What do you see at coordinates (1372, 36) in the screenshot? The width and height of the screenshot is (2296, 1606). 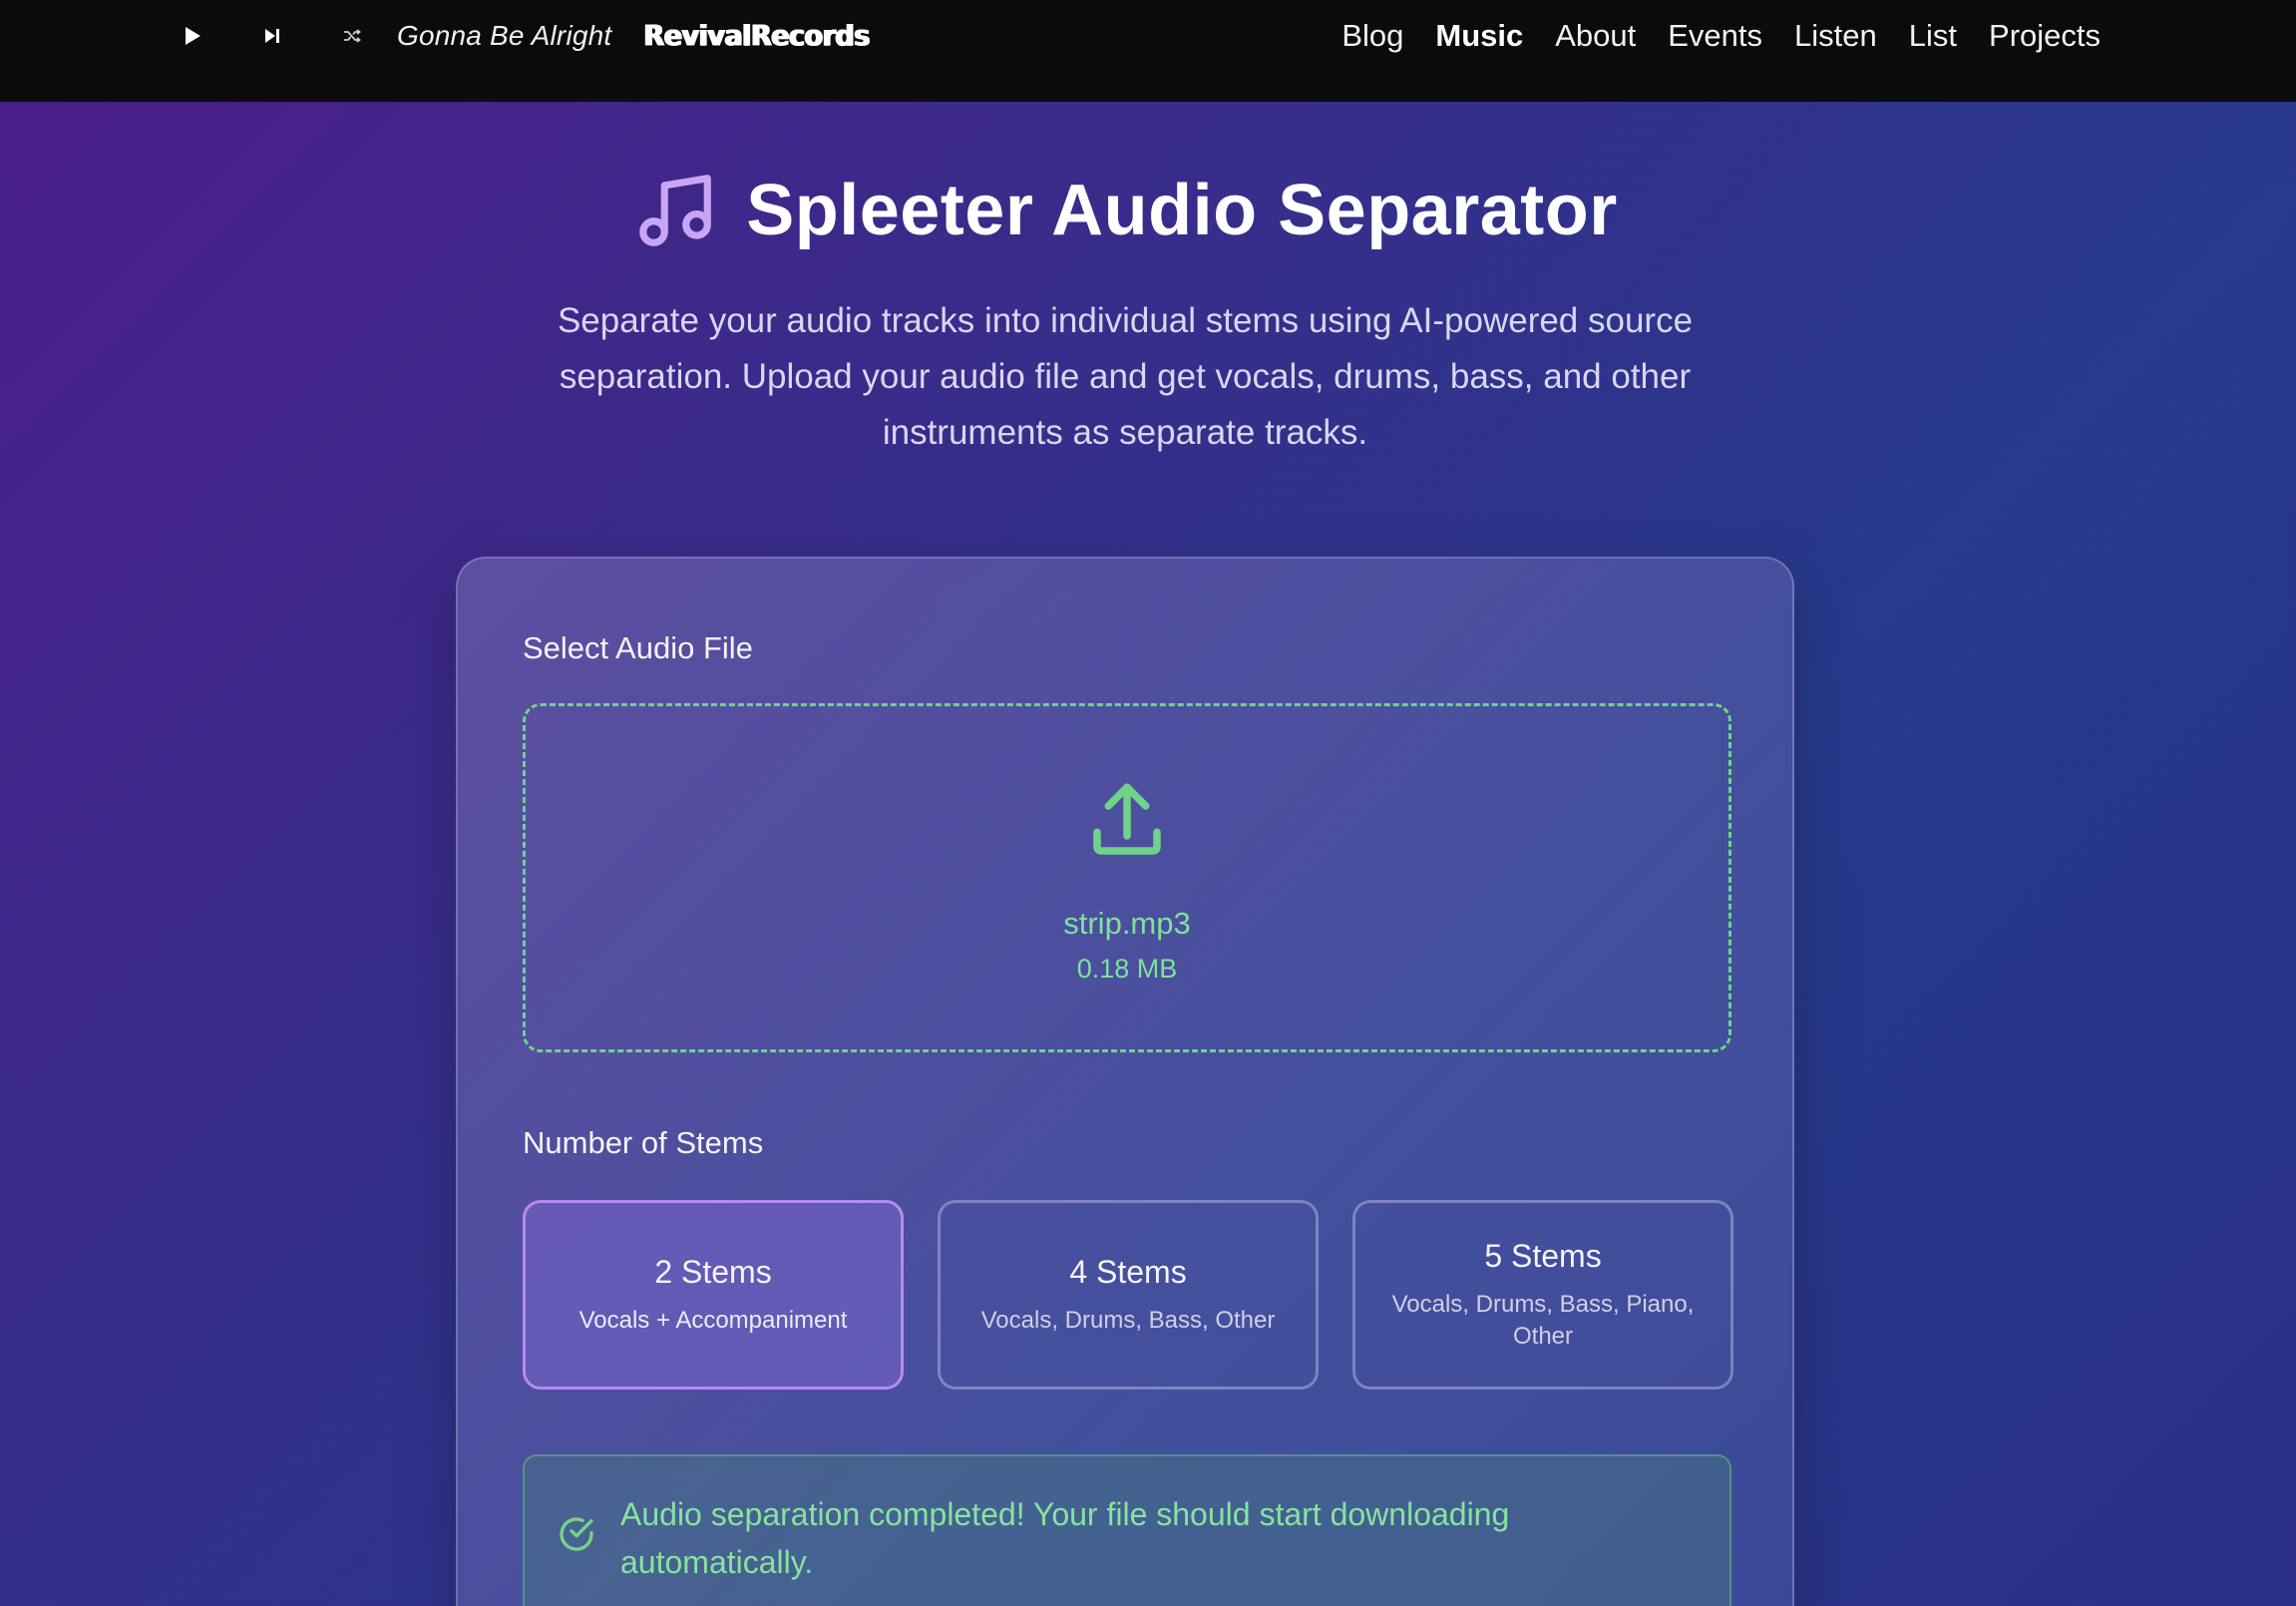 I see `nav-item-blog: Blog` at bounding box center [1372, 36].